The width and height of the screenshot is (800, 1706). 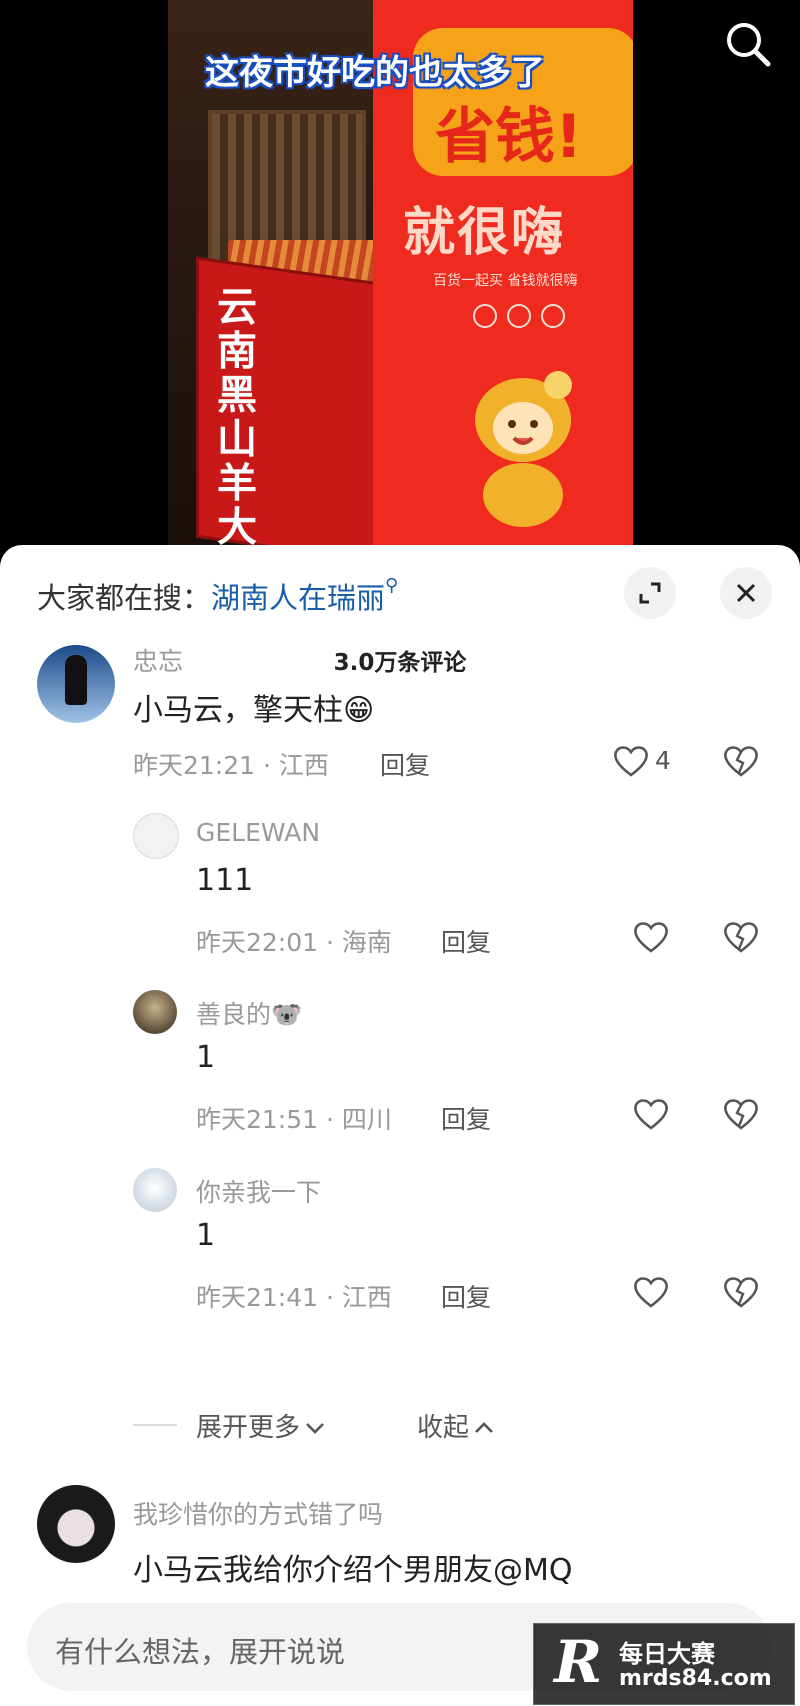 I want to click on search-icon, so click(x=748, y=44).